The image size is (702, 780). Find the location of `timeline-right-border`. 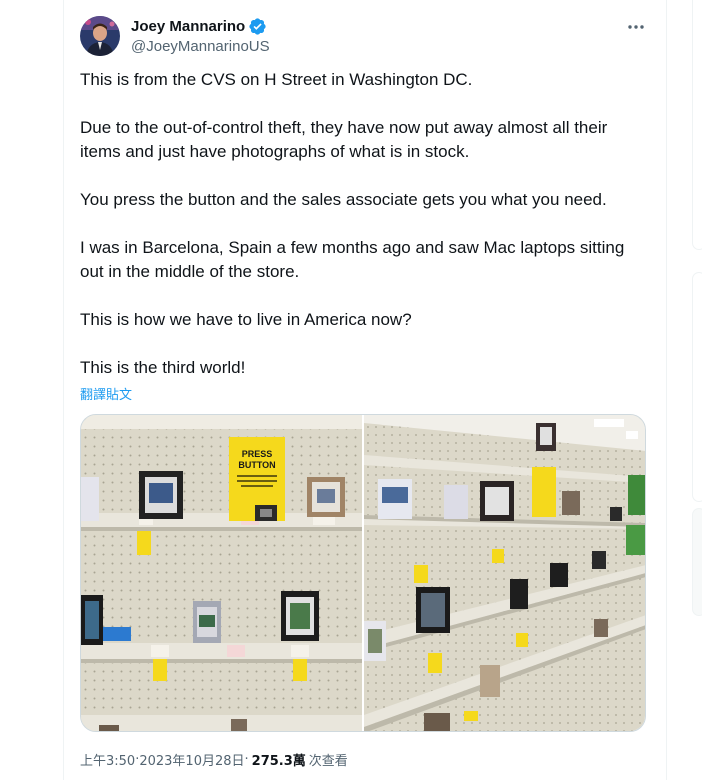

timeline-right-border is located at coordinates (666, 390).